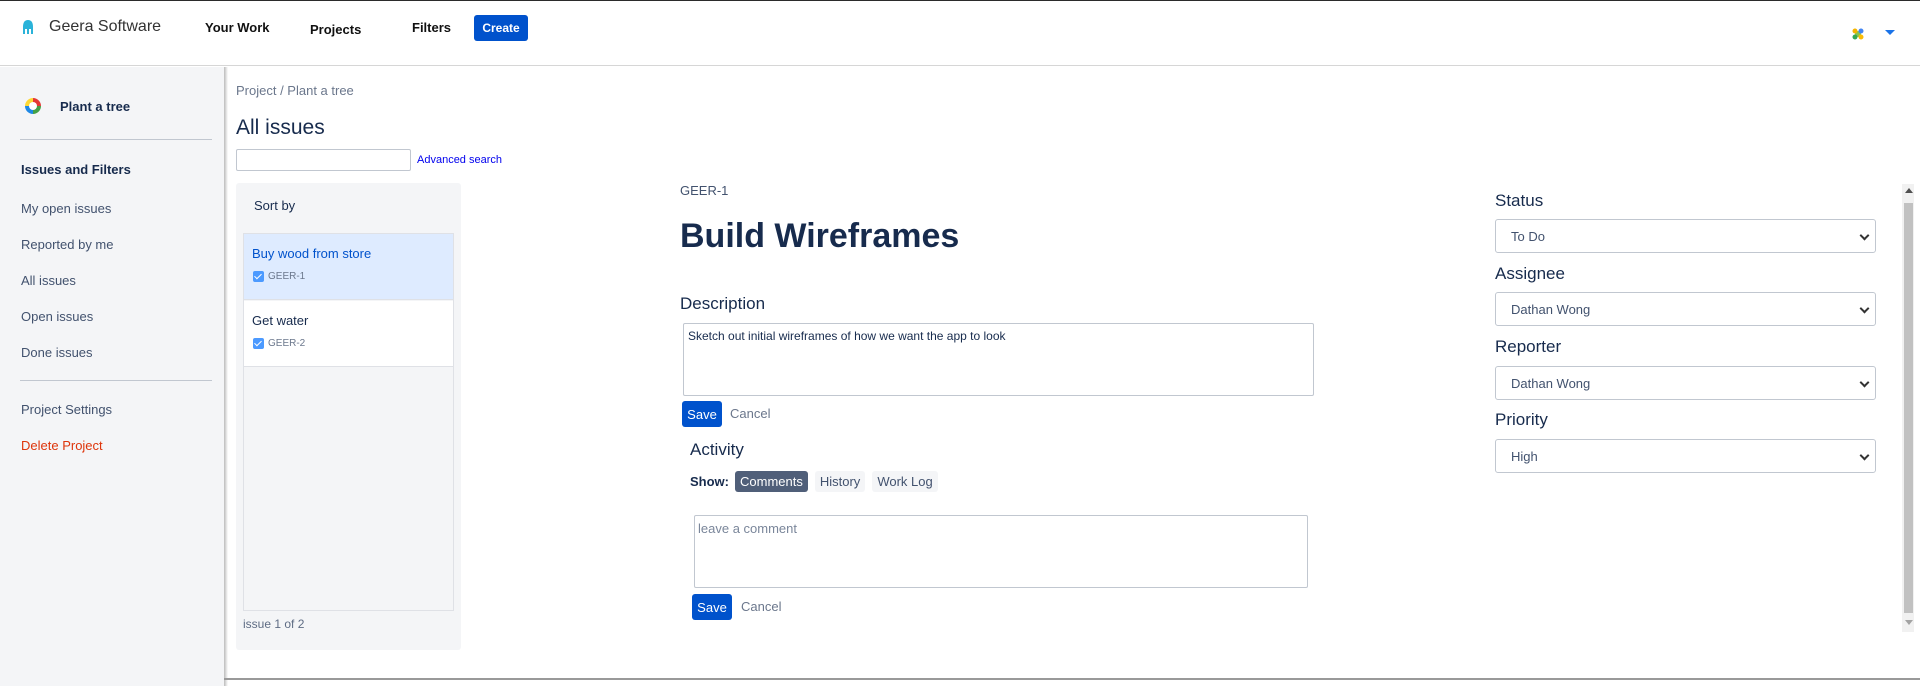 Image resolution: width=1920 pixels, height=686 pixels. What do you see at coordinates (1685, 236) in the screenshot?
I see `status-select: To Do` at bounding box center [1685, 236].